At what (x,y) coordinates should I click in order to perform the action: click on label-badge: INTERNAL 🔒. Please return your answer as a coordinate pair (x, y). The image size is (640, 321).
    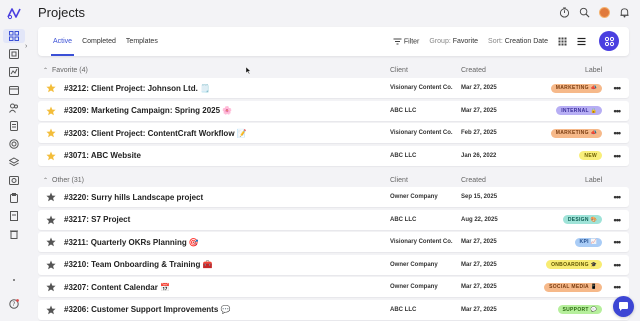
    Looking at the image, I should click on (579, 110).